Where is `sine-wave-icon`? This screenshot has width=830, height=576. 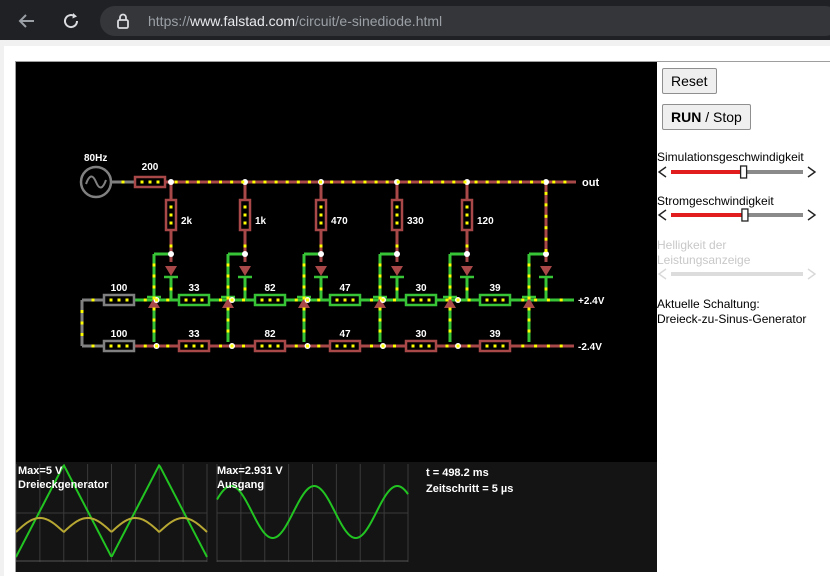 sine-wave-icon is located at coordinates (96, 182).